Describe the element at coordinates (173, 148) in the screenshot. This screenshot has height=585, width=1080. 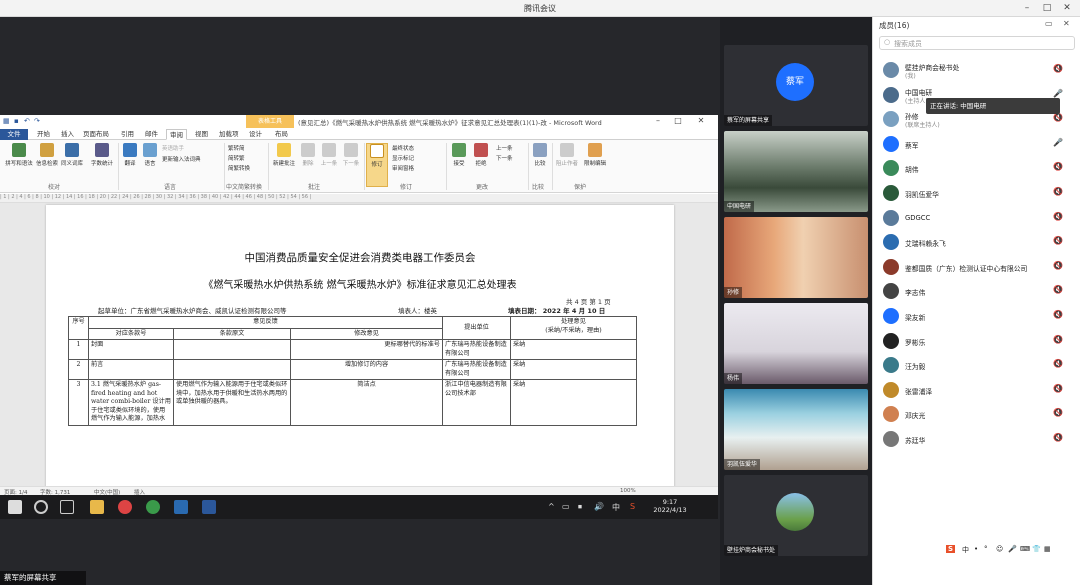
I see `english-assistant: 英语助手` at that location.